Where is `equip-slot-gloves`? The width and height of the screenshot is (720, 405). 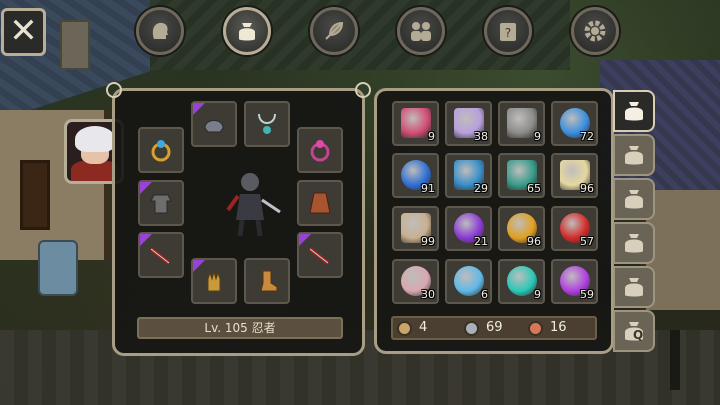
equip-slot-gloves is located at coordinates (214, 281).